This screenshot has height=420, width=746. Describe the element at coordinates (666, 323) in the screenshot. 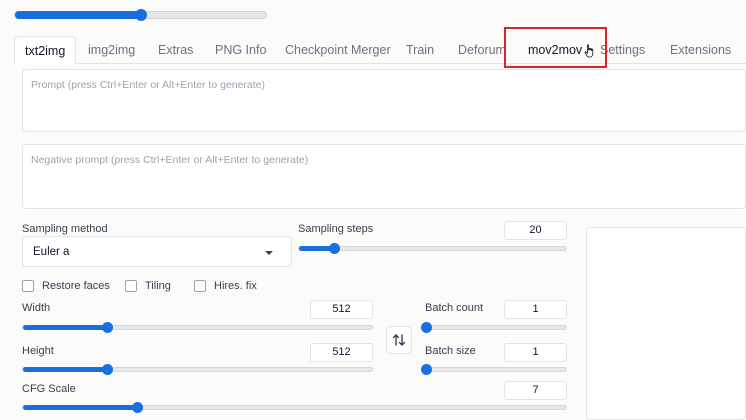

I see `output-gallery-panel` at that location.